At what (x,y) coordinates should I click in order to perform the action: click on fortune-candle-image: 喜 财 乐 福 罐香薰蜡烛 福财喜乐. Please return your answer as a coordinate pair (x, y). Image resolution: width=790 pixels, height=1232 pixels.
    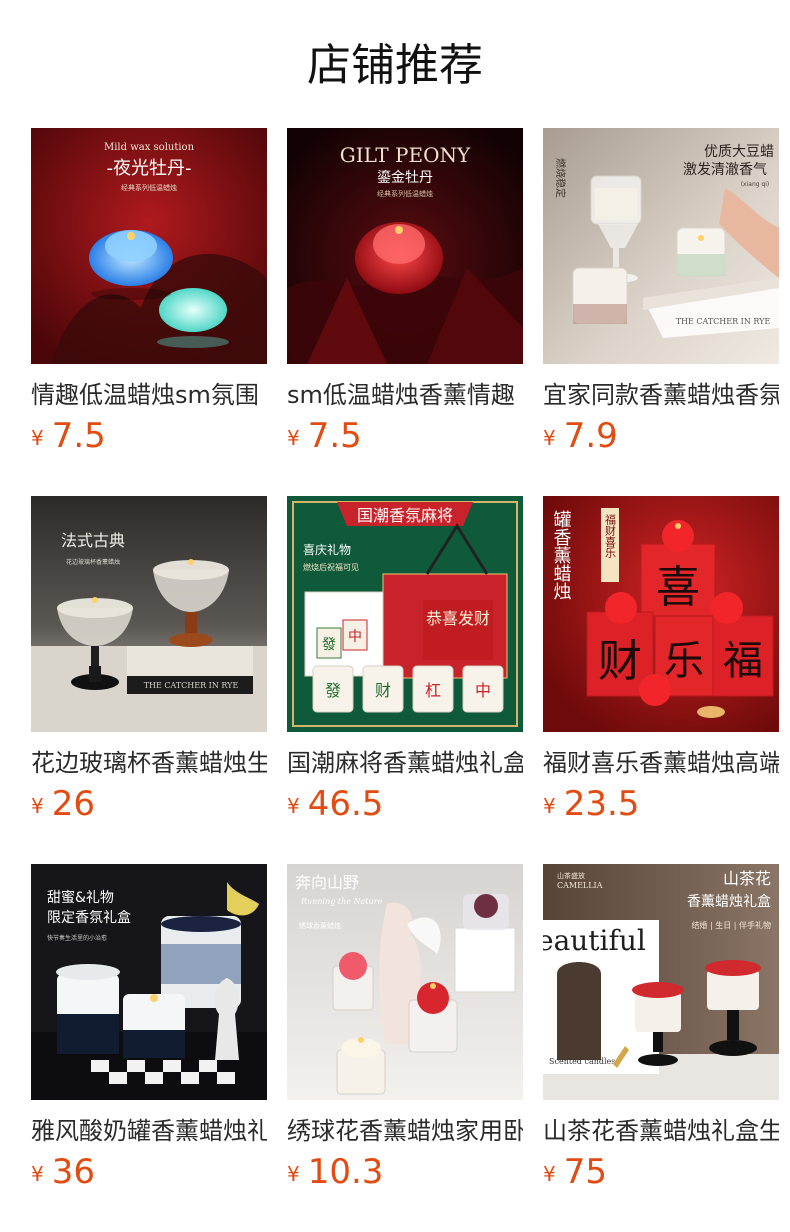
    Looking at the image, I should click on (661, 614).